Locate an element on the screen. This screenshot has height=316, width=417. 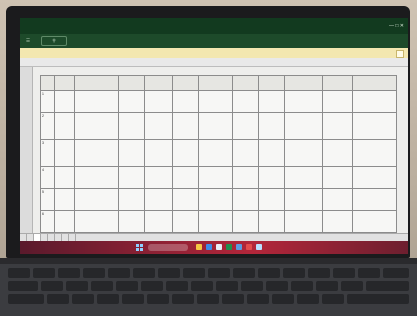
excel-icon is located at coordinates (229, 247).